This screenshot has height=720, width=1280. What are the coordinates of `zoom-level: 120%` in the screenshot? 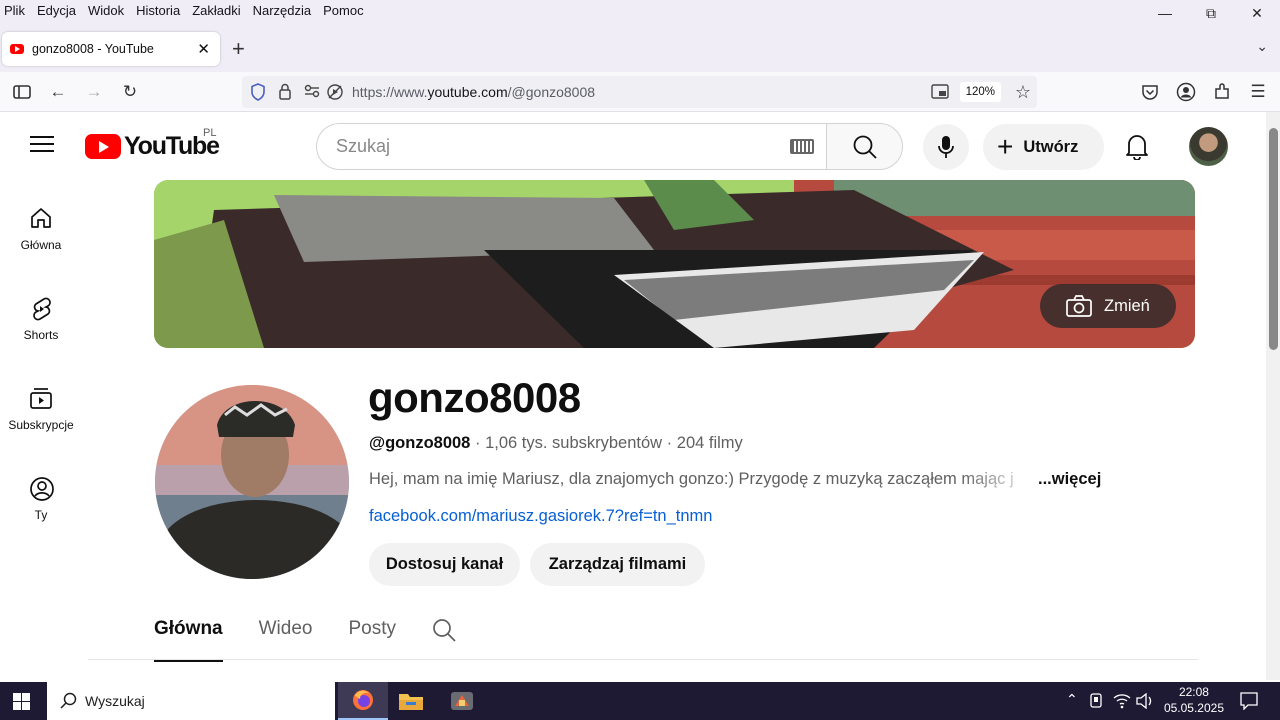 It's located at (980, 92).